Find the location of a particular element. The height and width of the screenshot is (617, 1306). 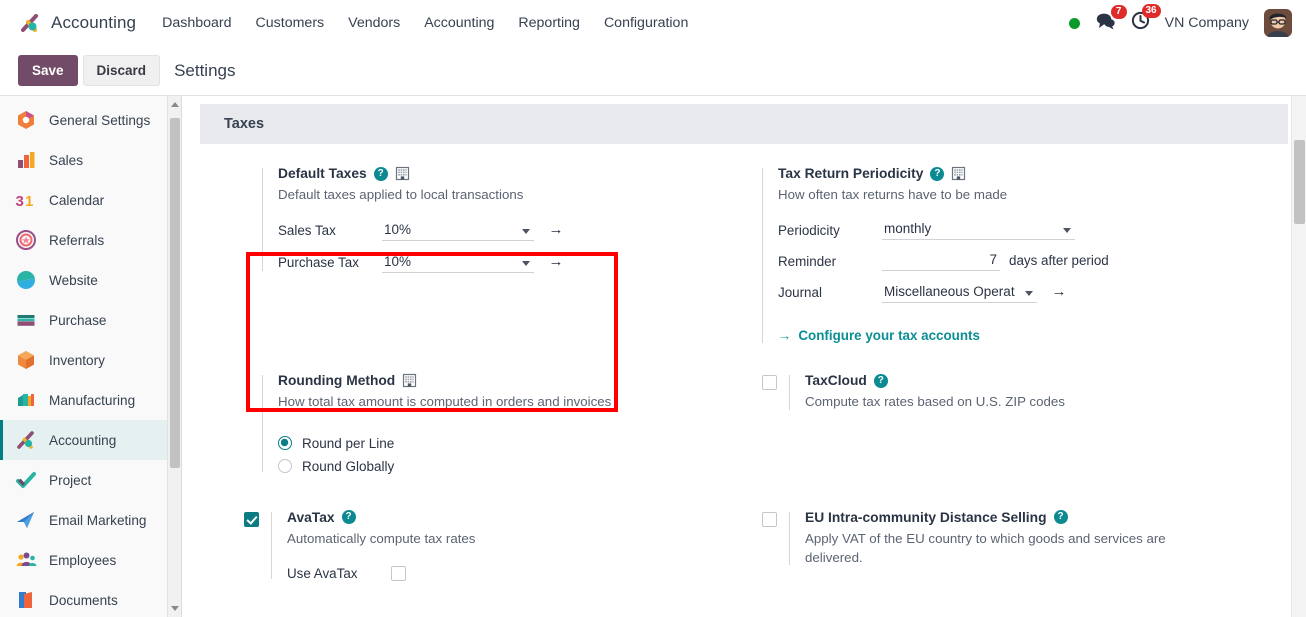

sidebar-item-website: Website is located at coordinates (90, 280).